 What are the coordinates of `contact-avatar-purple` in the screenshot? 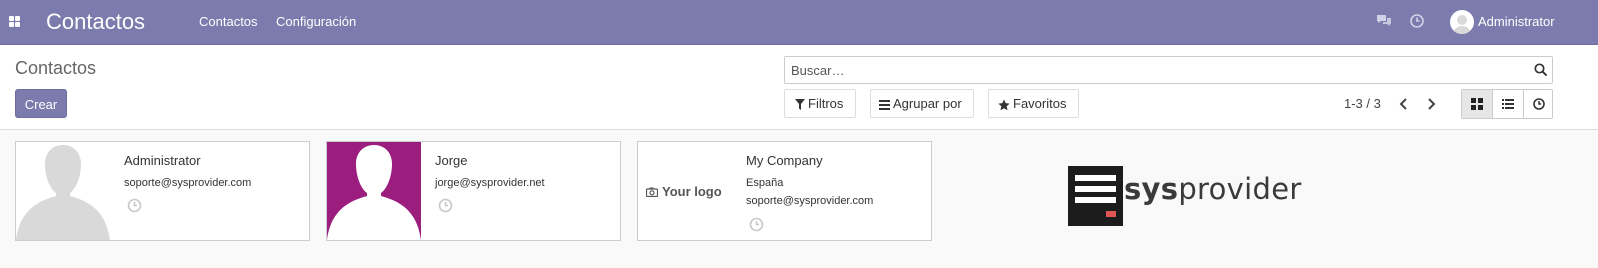 It's located at (374, 191).